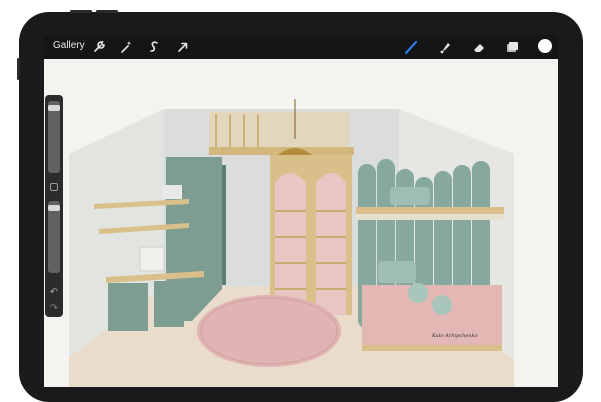 Image resolution: width=601 pixels, height=402 pixels. I want to click on opacity-slider, so click(54, 237).